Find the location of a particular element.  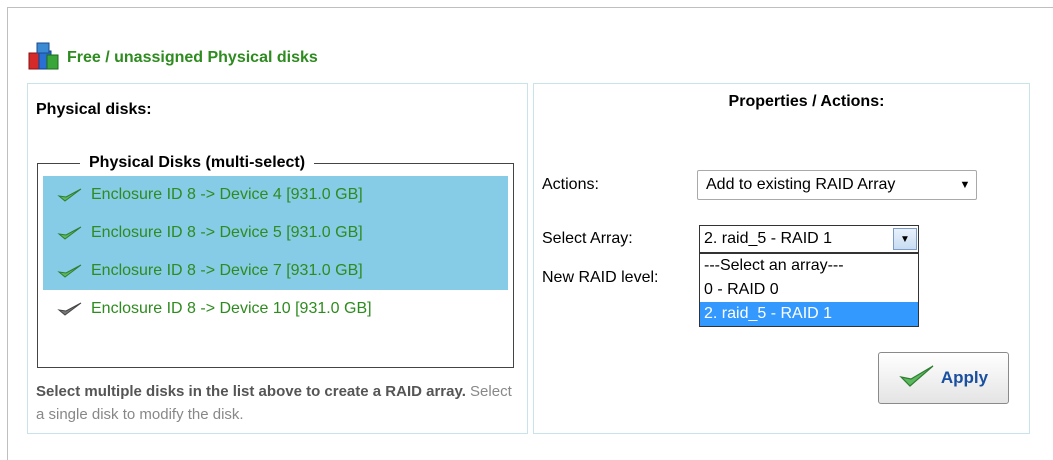

disk-item: Enclosure ID 8 -> Device 7 [931.0 GB] is located at coordinates (275, 271).